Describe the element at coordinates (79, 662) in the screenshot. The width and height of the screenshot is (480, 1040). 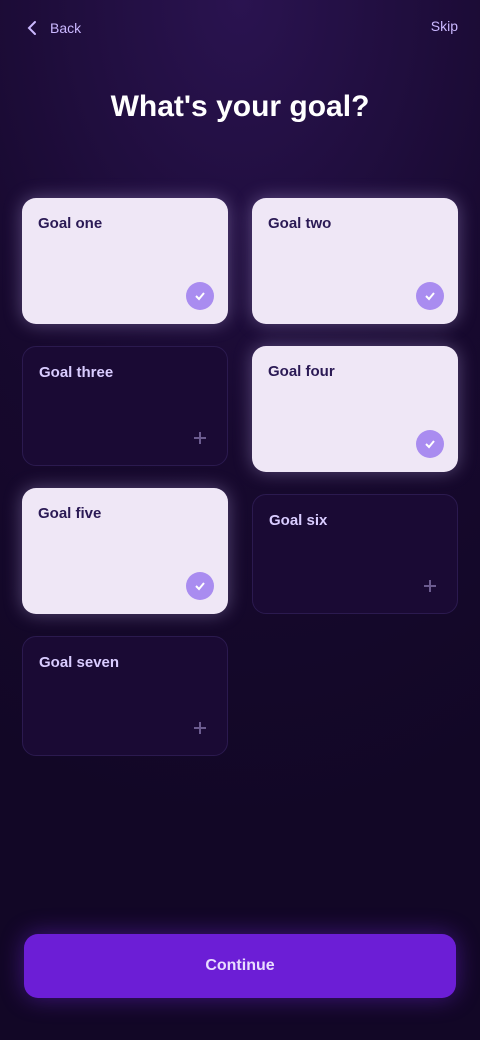
I see `option-label: Goal seven` at that location.